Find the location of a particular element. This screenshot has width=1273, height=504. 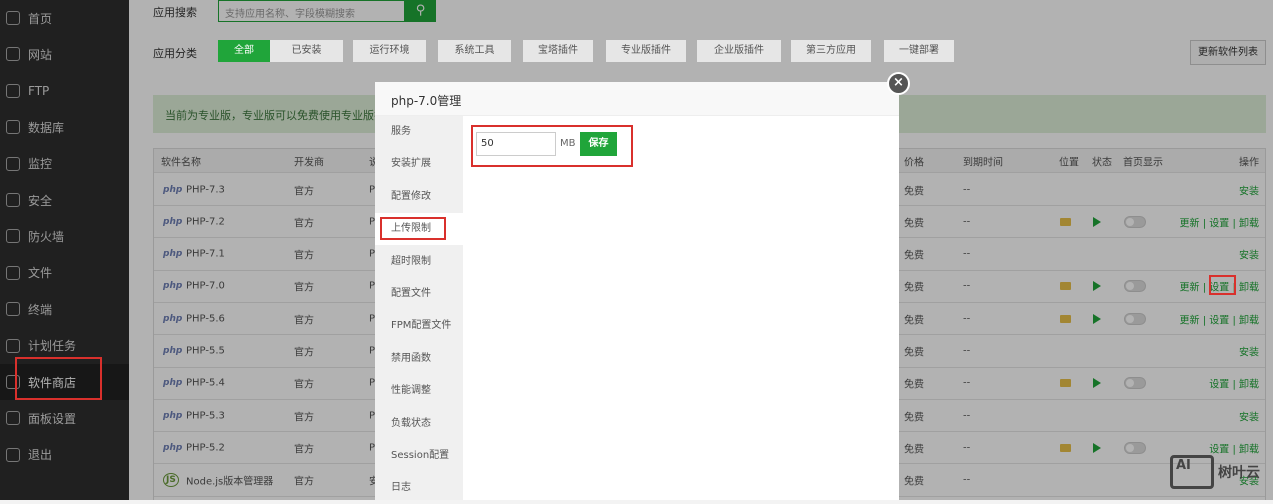

dialog-menu-item: 配置文件 is located at coordinates (419, 294).